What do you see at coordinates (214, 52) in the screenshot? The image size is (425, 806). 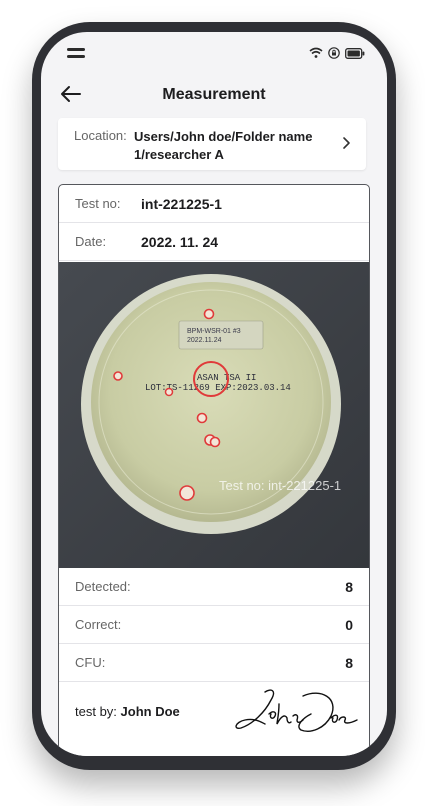 I see `status-bar` at bounding box center [214, 52].